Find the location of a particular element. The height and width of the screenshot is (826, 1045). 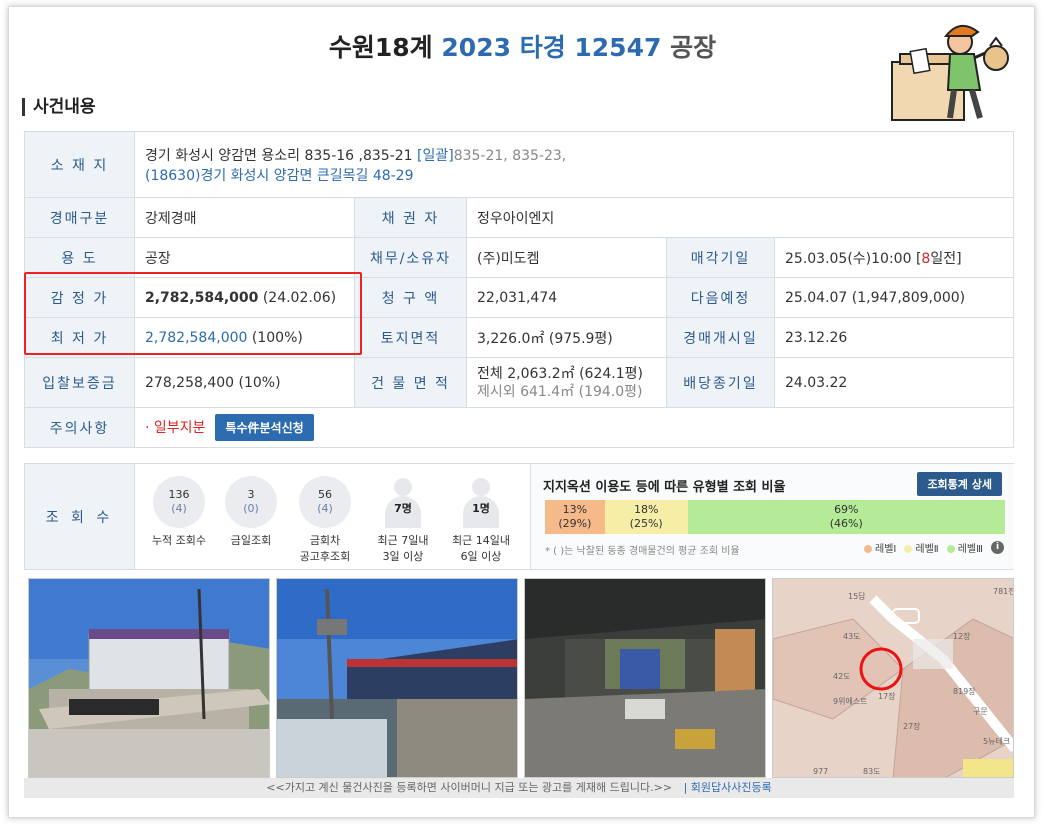

caution-value: · 일부지분 특수件분석신청 is located at coordinates (574, 427).